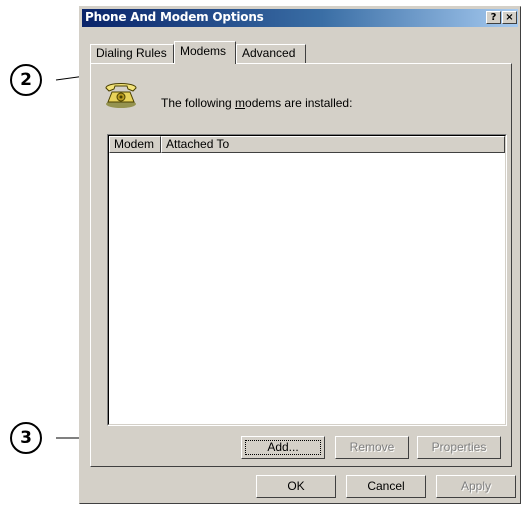 This screenshot has width=524, height=508. What do you see at coordinates (476, 486) in the screenshot?
I see `apply-button: Apply` at bounding box center [476, 486].